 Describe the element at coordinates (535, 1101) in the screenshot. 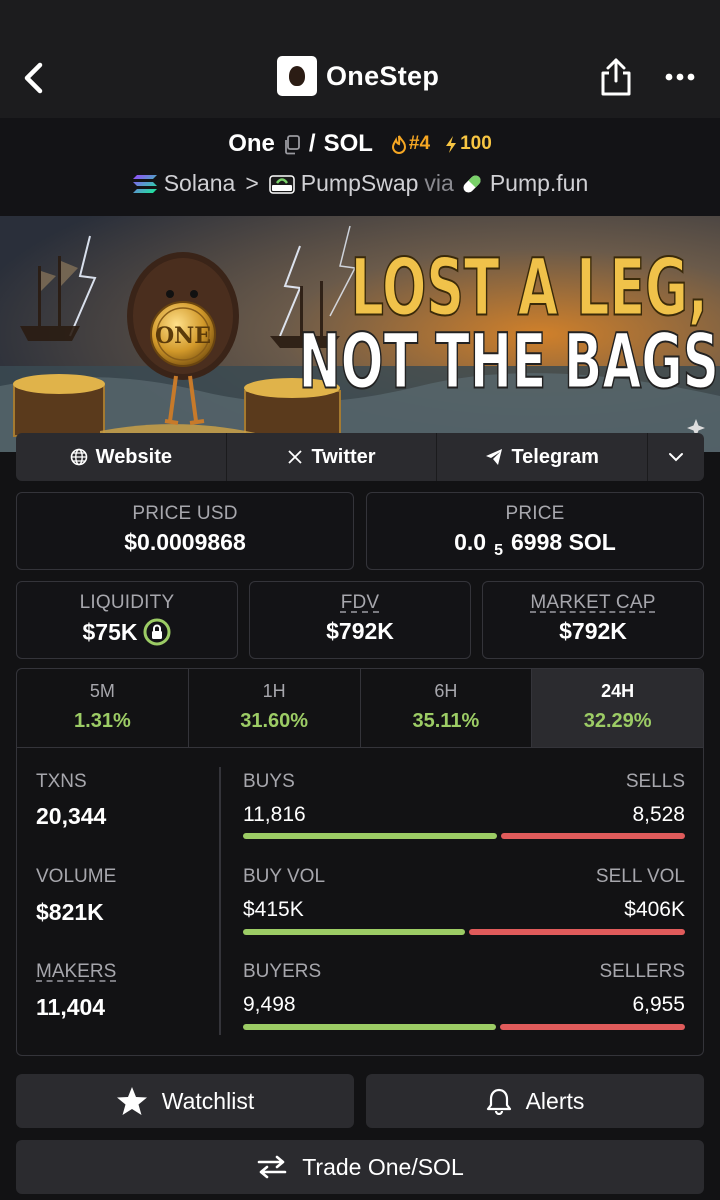

I see `alerts-button: Alerts` at that location.